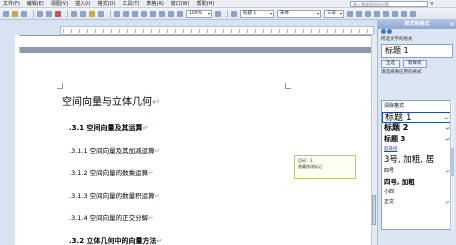  Describe the element at coordinates (451, 24) in the screenshot. I see `close-pane-icon: ×` at that location.